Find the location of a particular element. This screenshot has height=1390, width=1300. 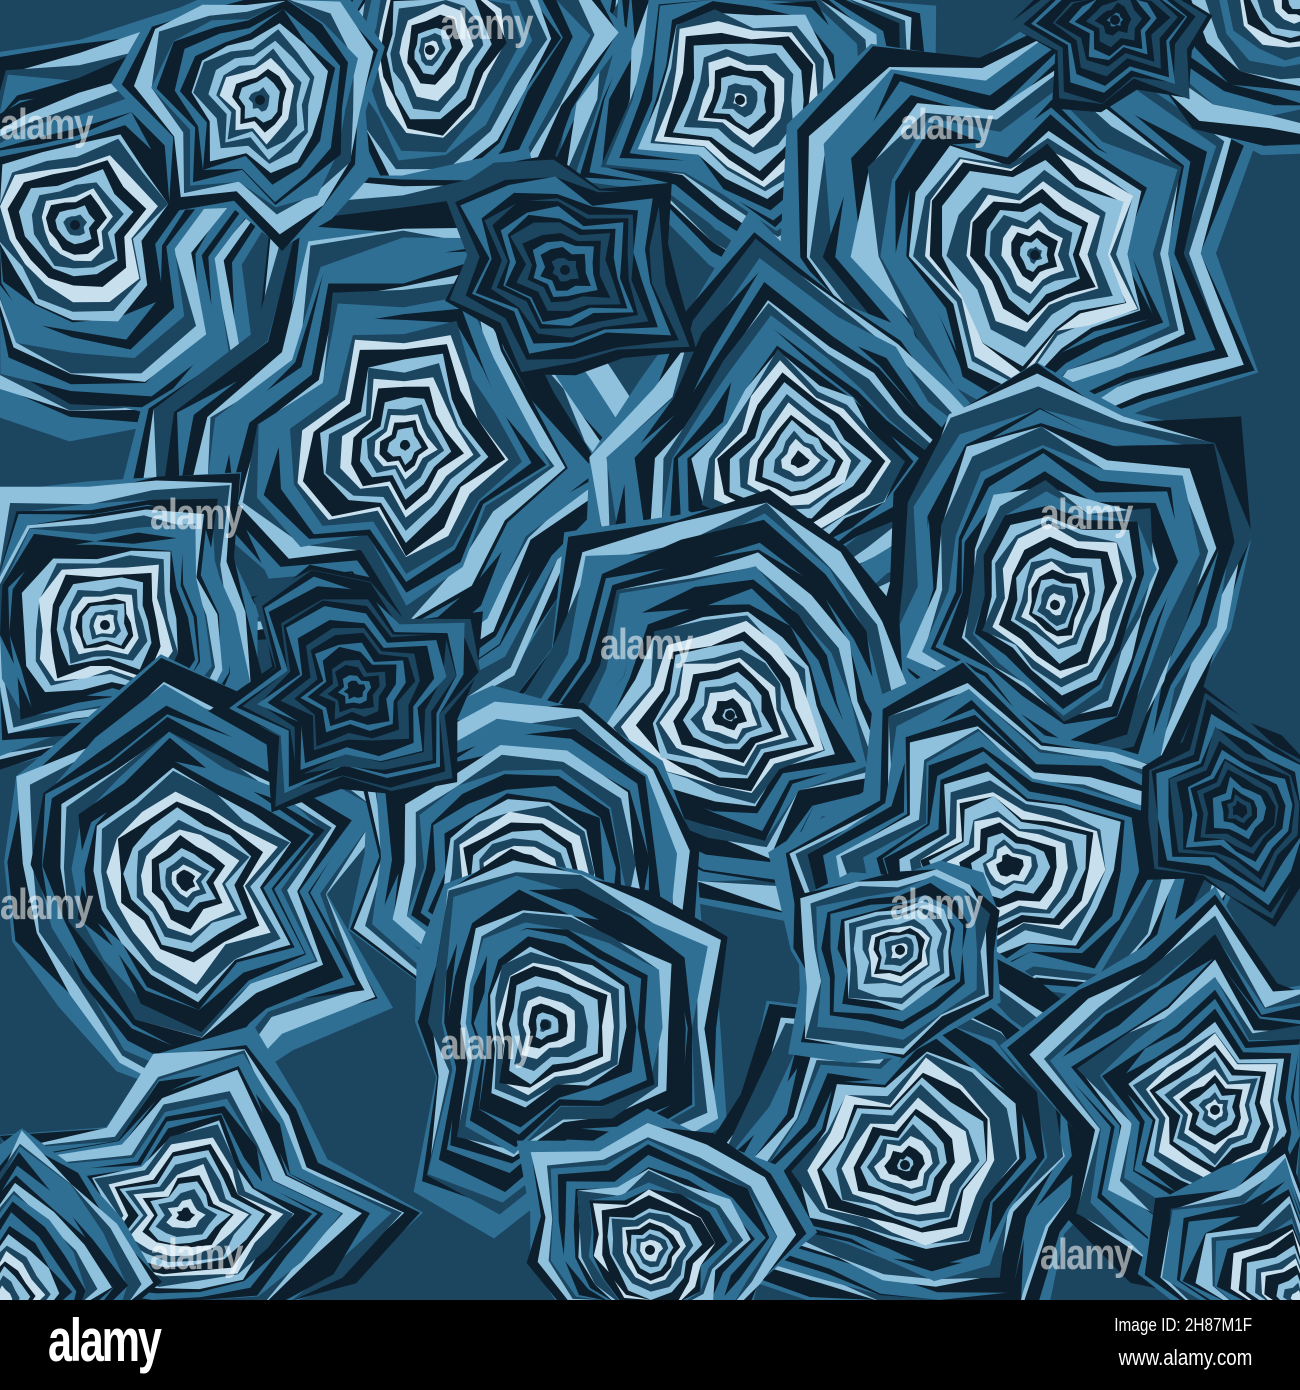

alamy-logo: alamy is located at coordinates (105, 1340).